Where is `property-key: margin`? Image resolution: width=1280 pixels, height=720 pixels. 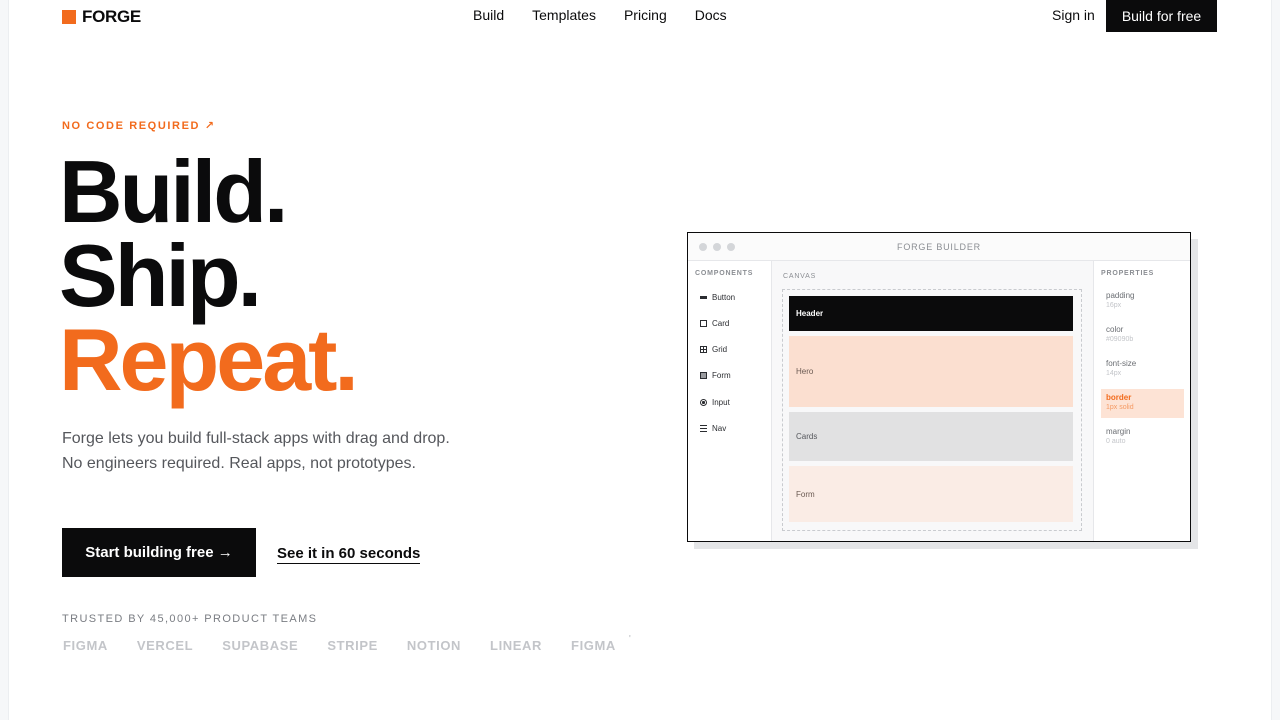 property-key: margin is located at coordinates (1118, 431).